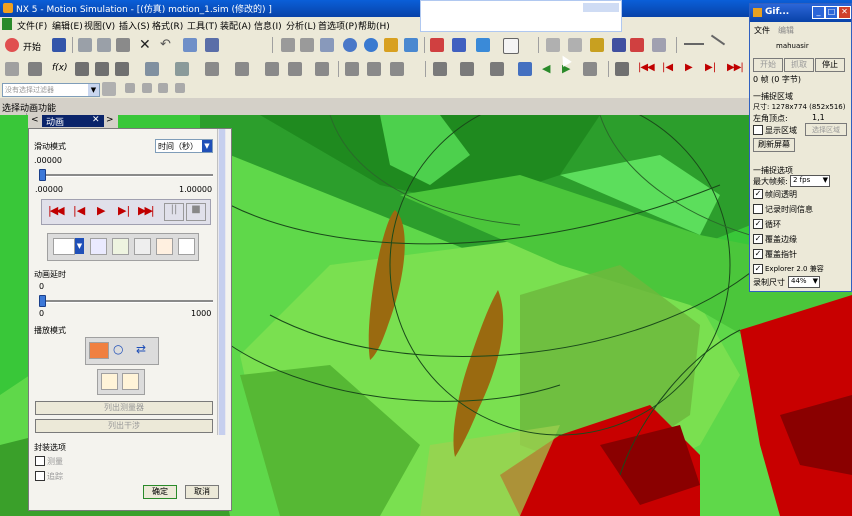 This screenshot has width=852, height=516. I want to click on menu-assembly: 装配(A), so click(235, 25).